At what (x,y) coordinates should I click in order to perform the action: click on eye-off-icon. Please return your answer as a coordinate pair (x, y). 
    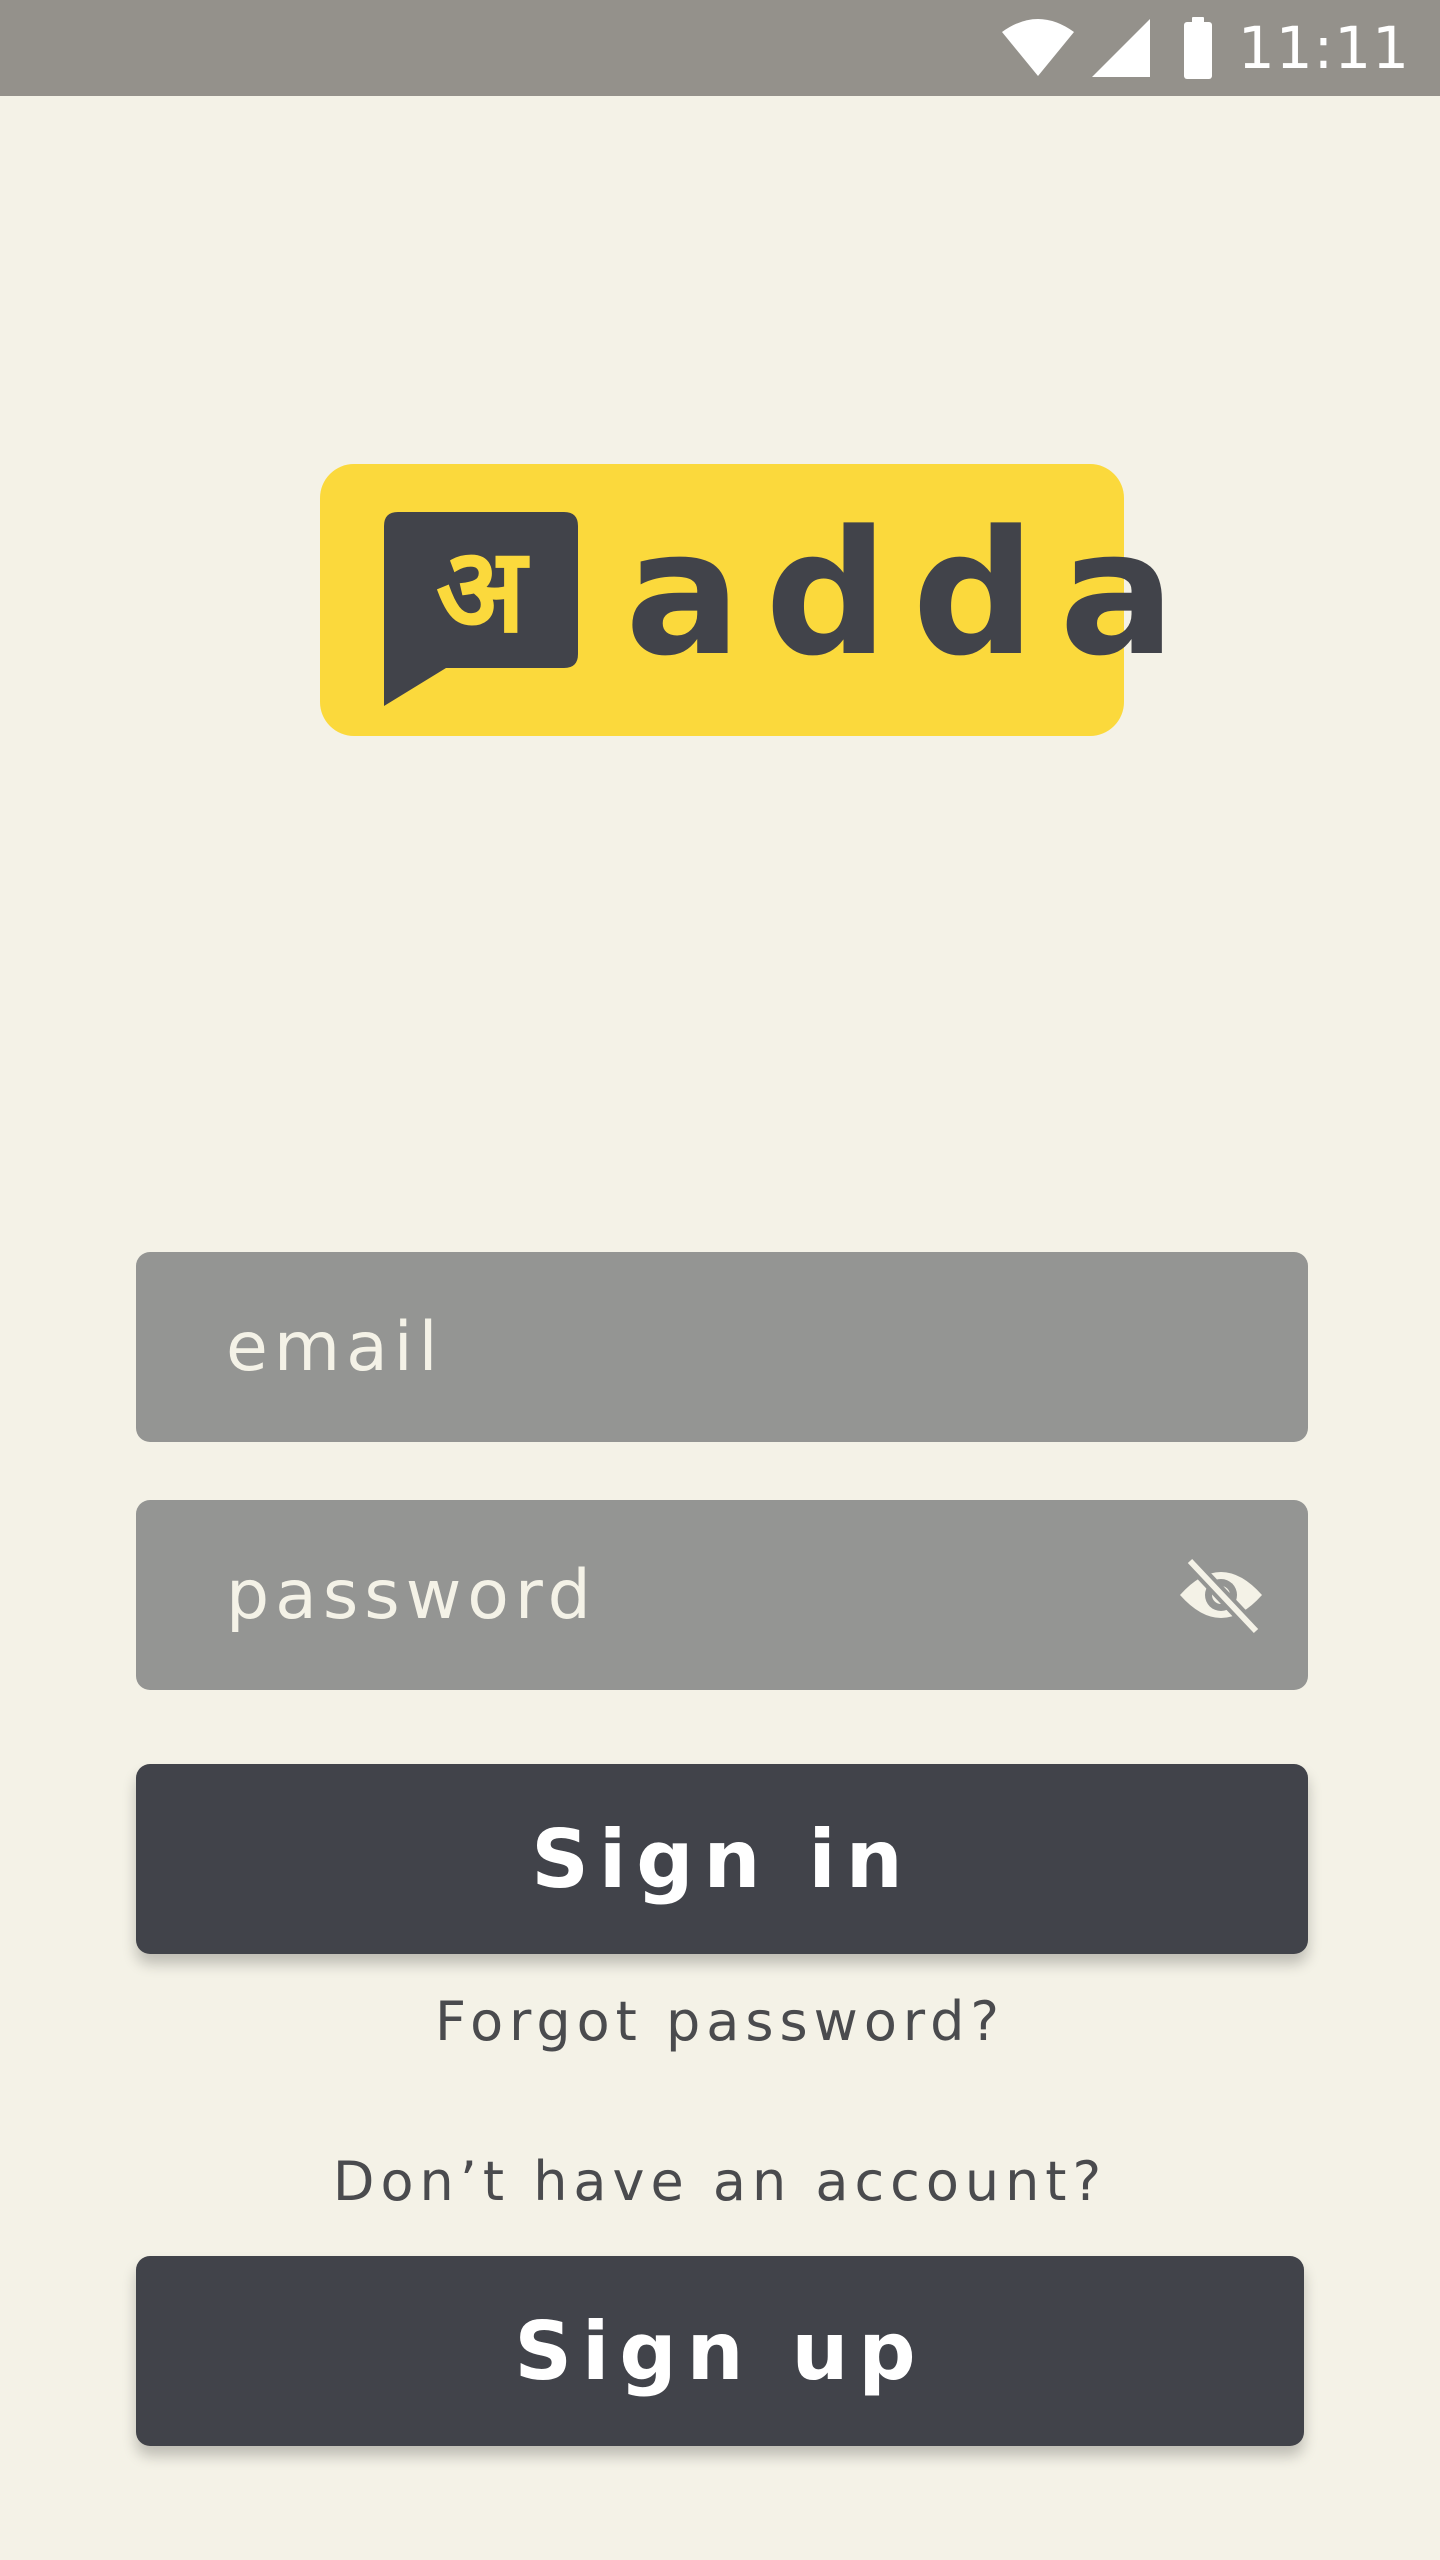
    Looking at the image, I should click on (1221, 1595).